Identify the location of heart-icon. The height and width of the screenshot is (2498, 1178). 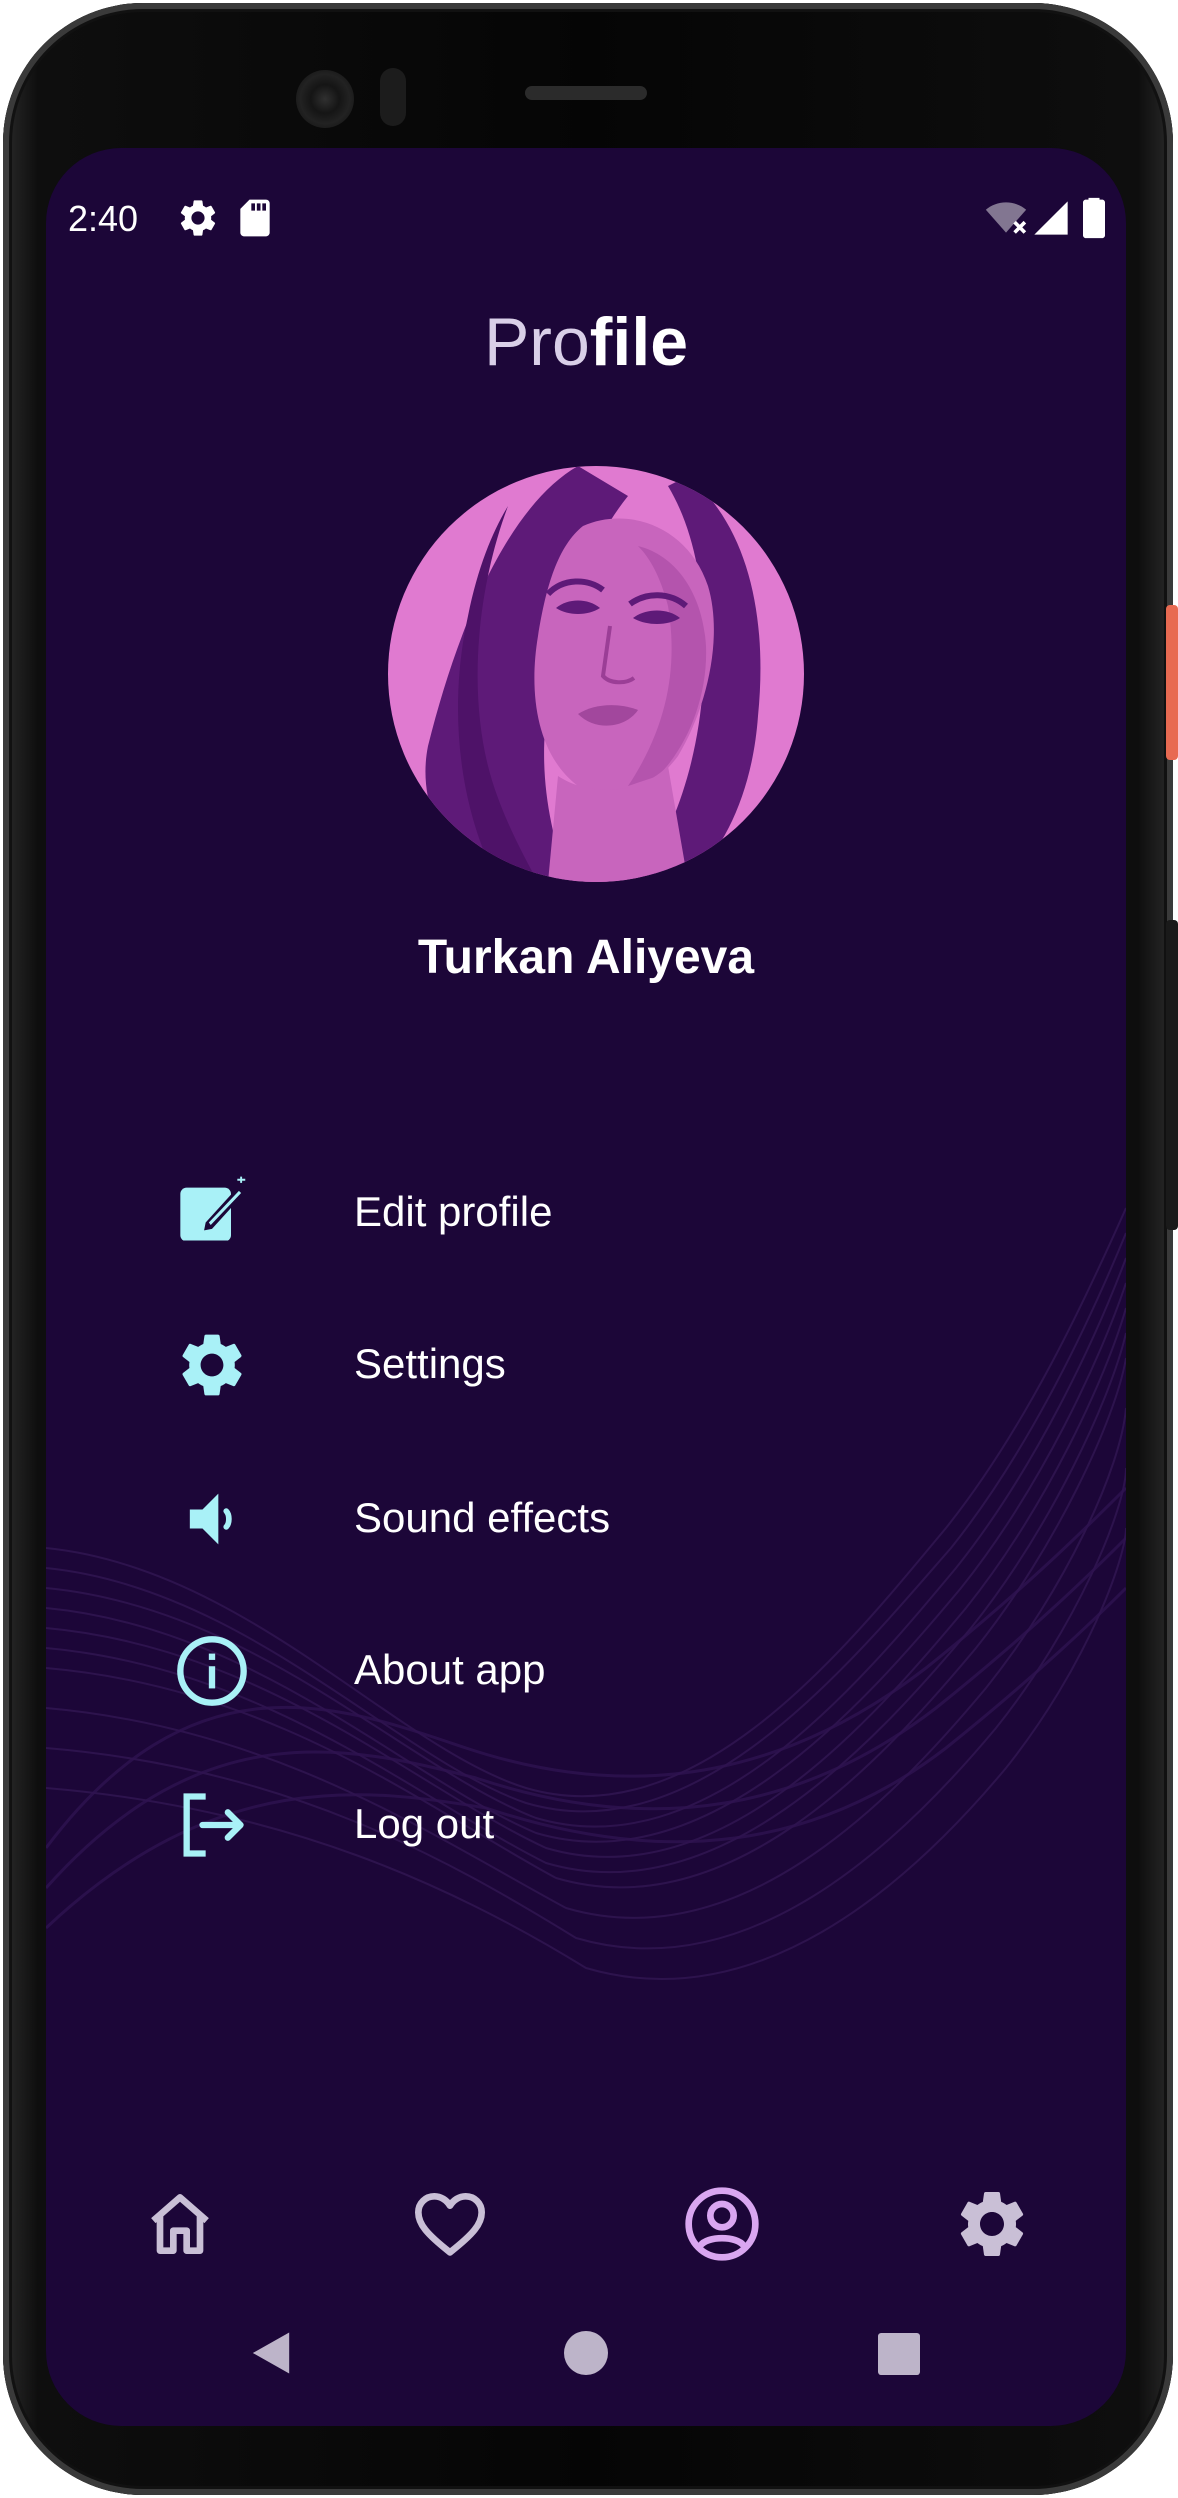
(450, 2224).